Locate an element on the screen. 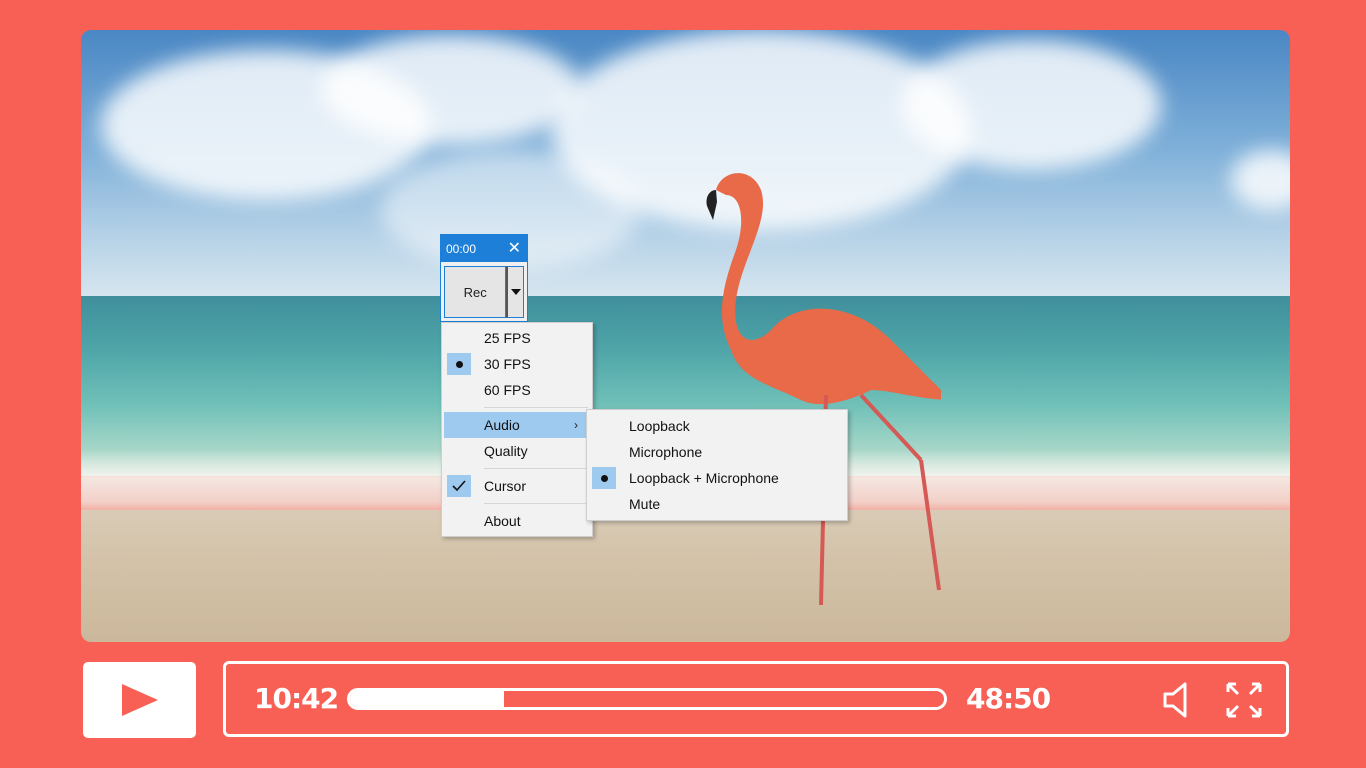 This screenshot has width=1366, height=768. menu-item-quality: Quality is located at coordinates (517, 451).